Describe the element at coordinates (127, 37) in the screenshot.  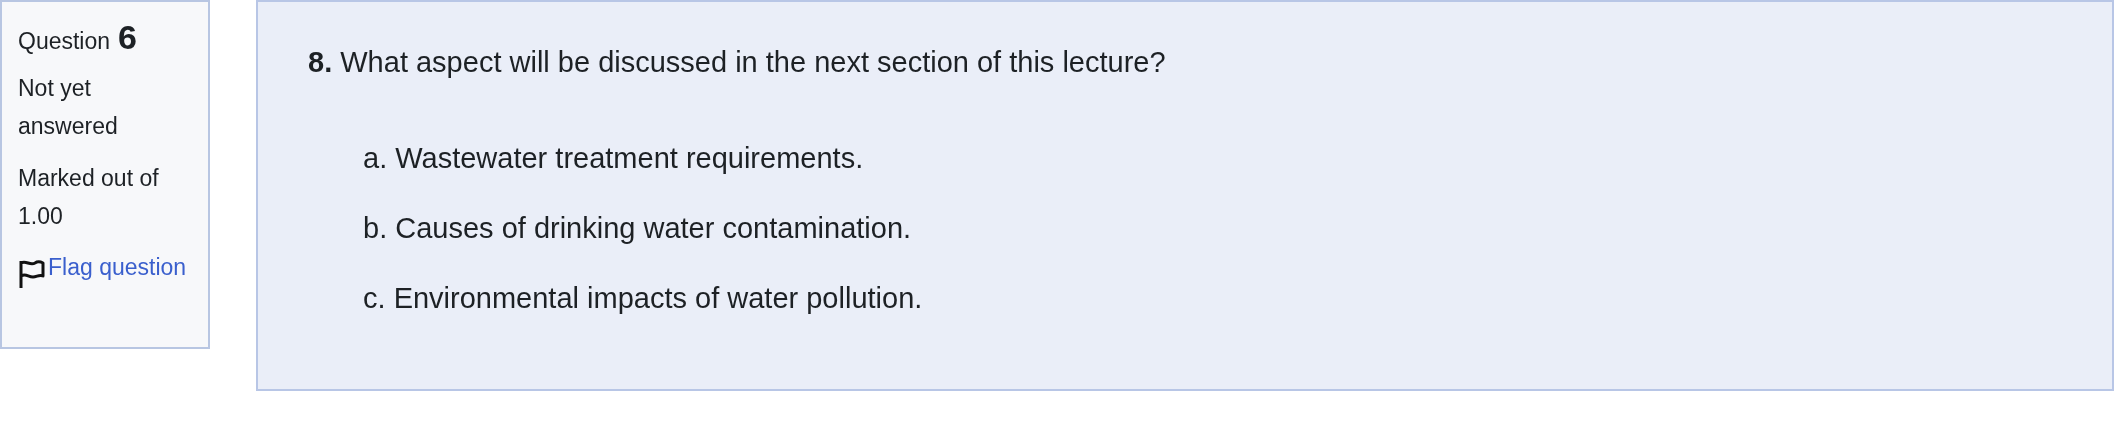
I see `question-number: 6` at that location.